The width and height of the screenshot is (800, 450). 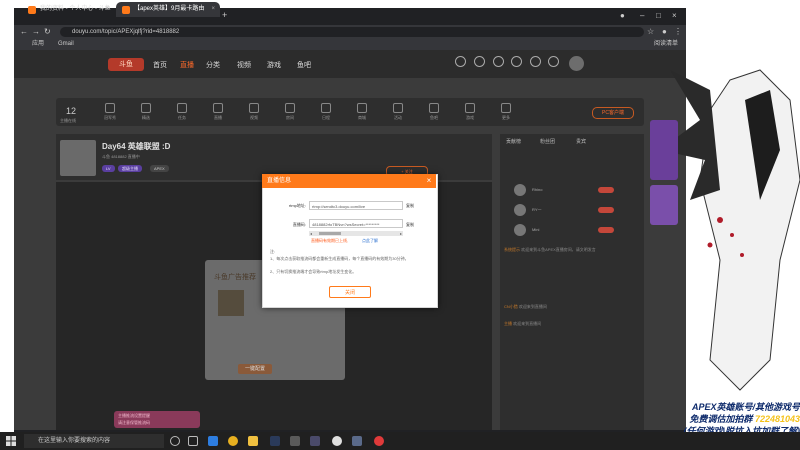 I want to click on tab-title: 我的资料 - 个人中心 - 斗鱼, so click(x=75, y=9).